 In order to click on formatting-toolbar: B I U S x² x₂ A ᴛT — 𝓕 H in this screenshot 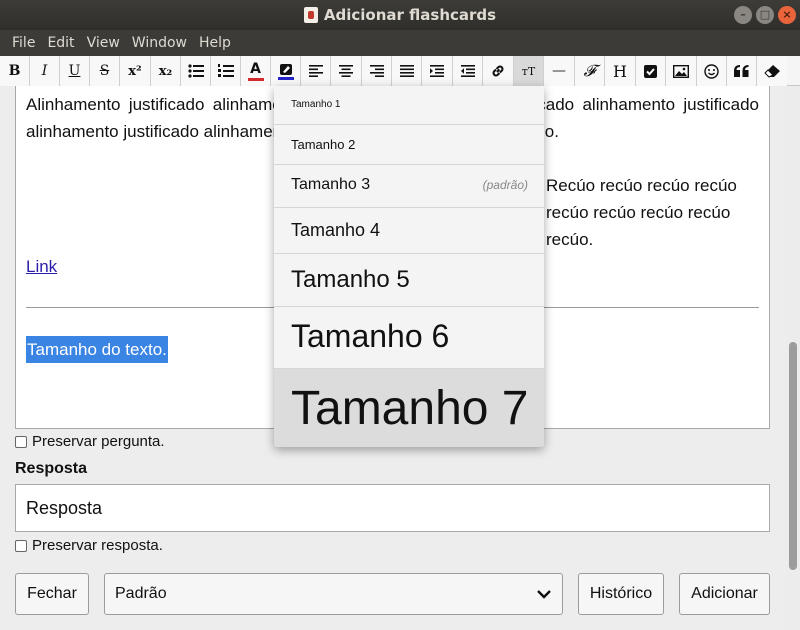, I will do `click(400, 71)`.